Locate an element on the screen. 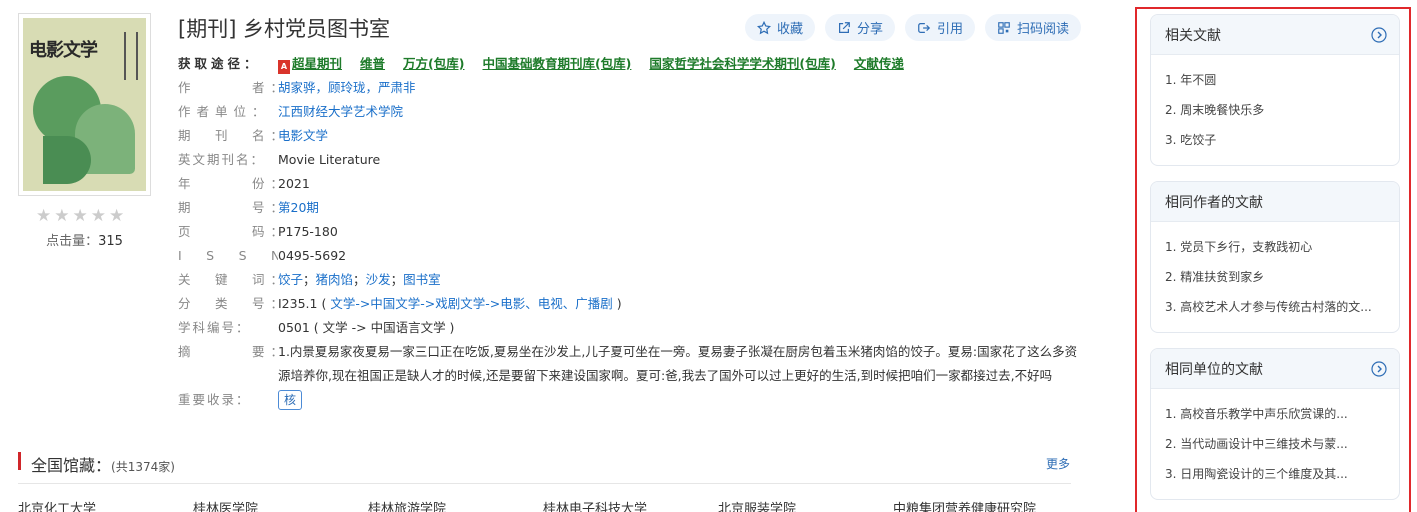 The height and width of the screenshot is (512, 1417). related-docs-card: 相关文献 1. 年不圆 2. 周末晚餐快乐多 3. 吃饺子 is located at coordinates (1275, 90).